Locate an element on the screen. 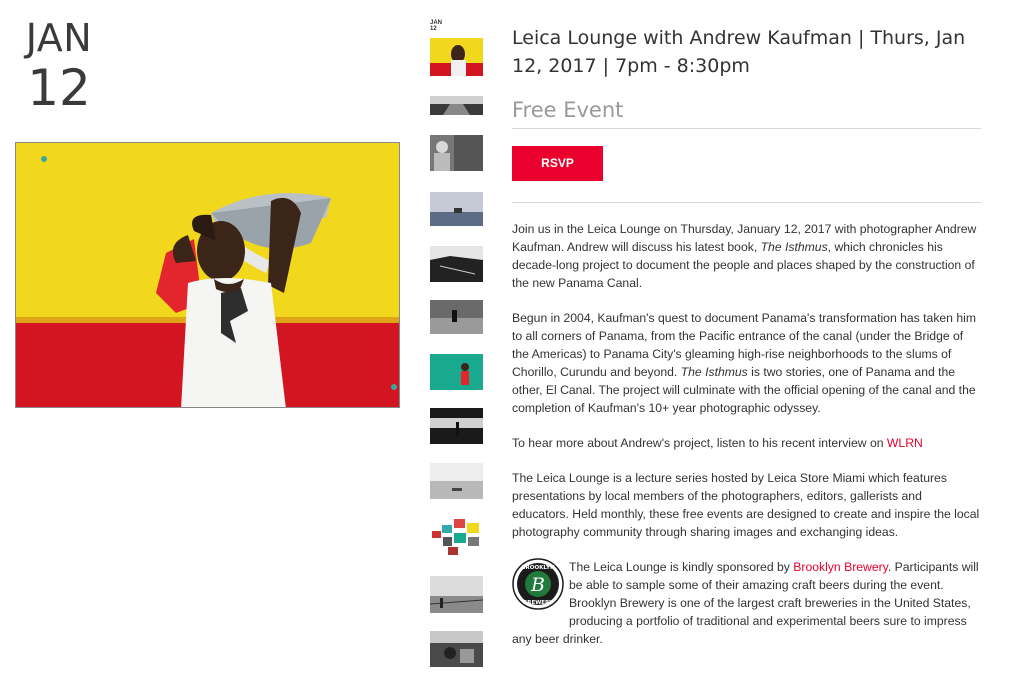  thumbnail-5-image is located at coordinates (456, 264).